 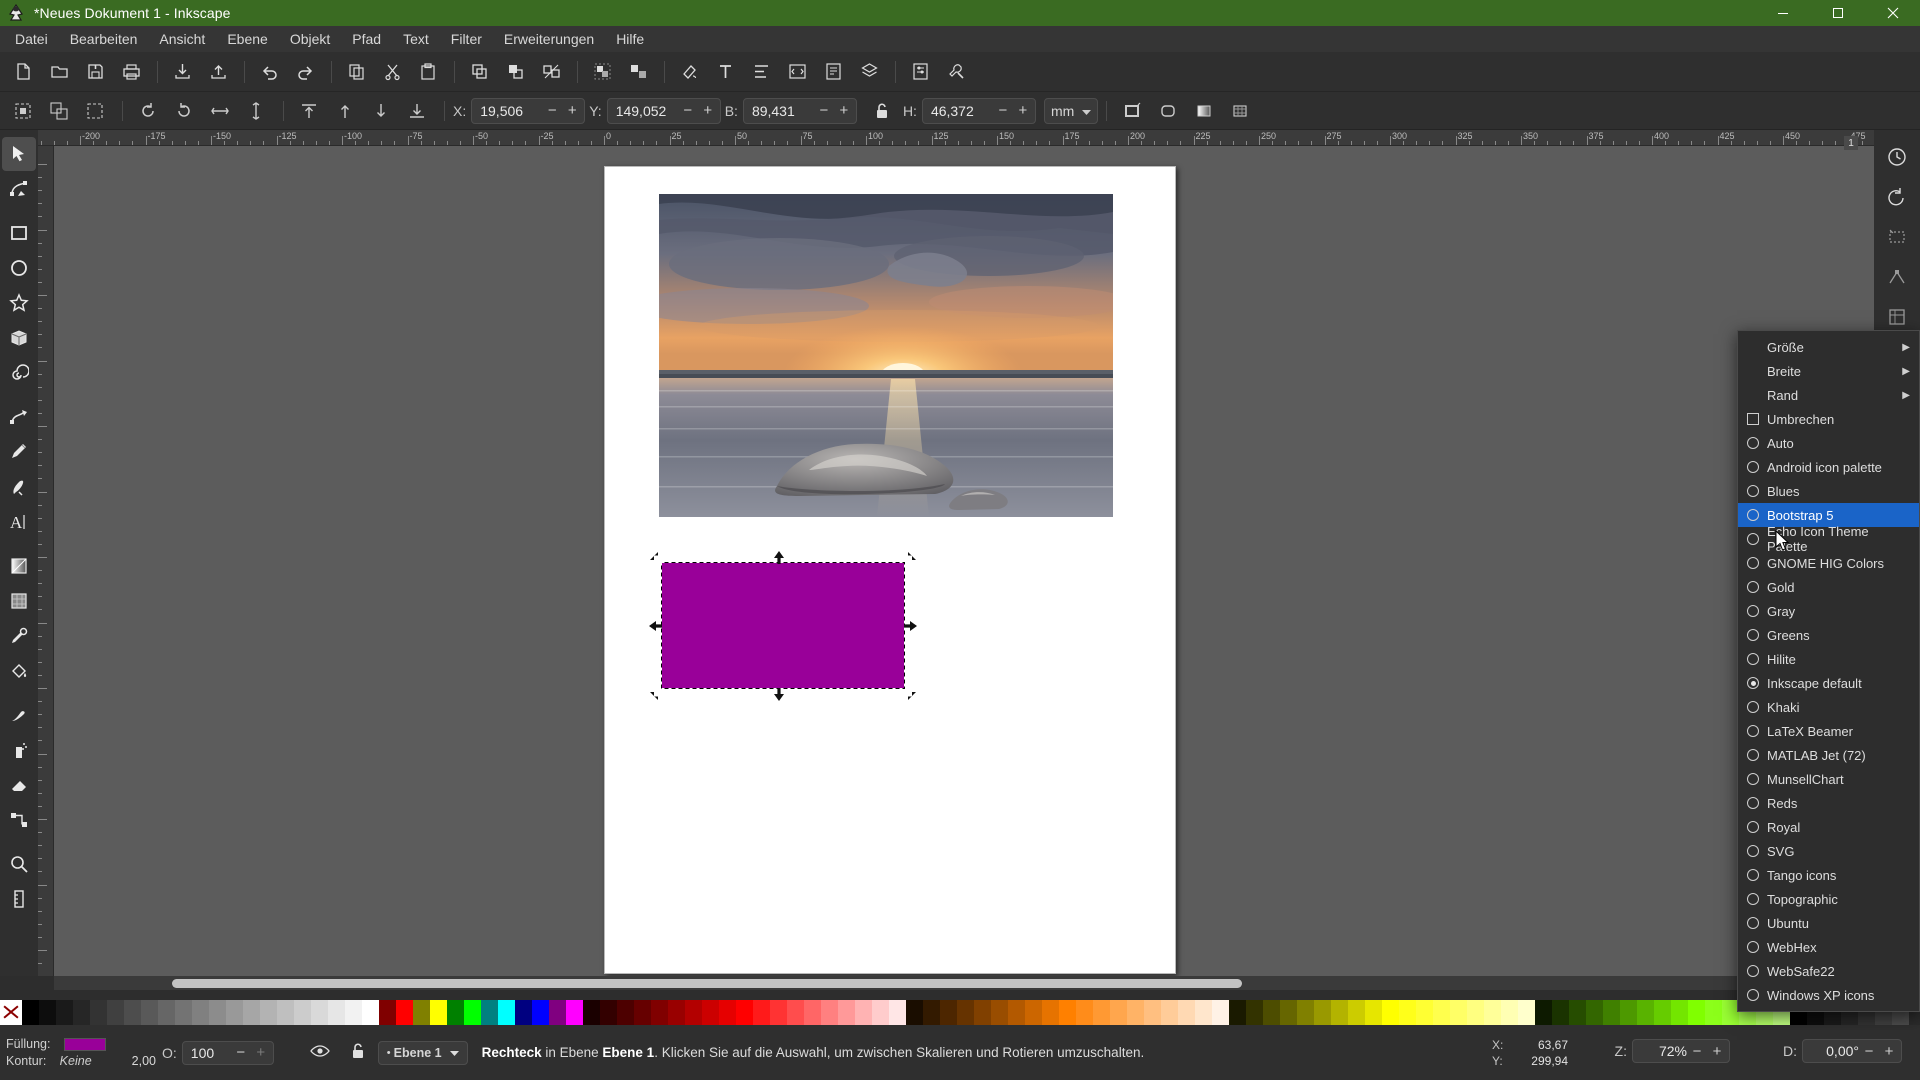 I want to click on menu-ebene: Ebene, so click(x=247, y=39).